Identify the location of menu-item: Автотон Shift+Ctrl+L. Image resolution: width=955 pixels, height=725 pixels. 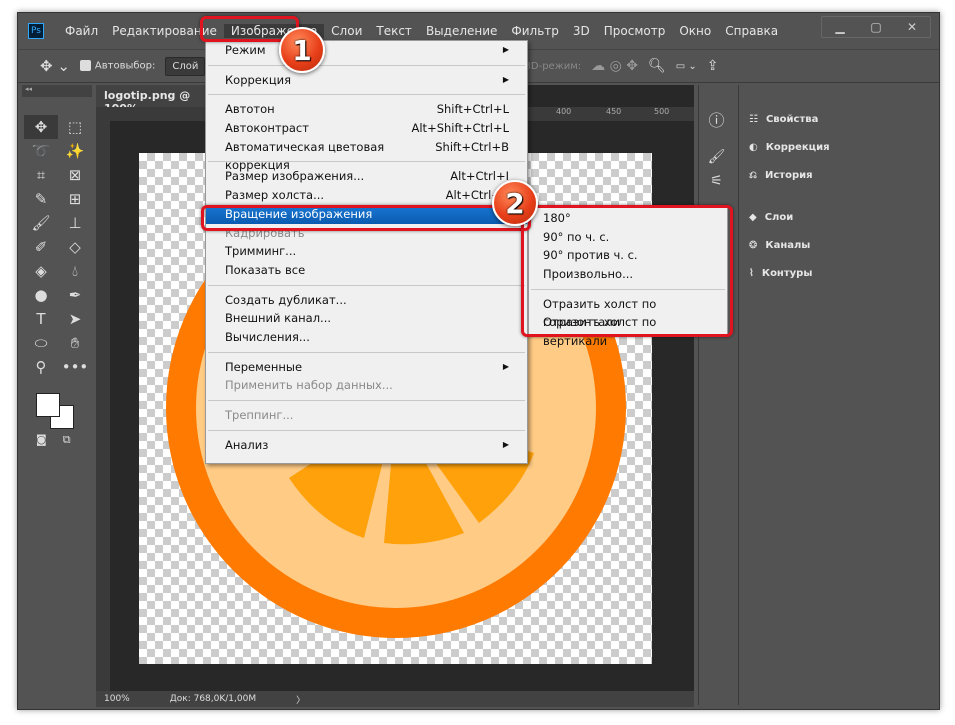
(366, 109).